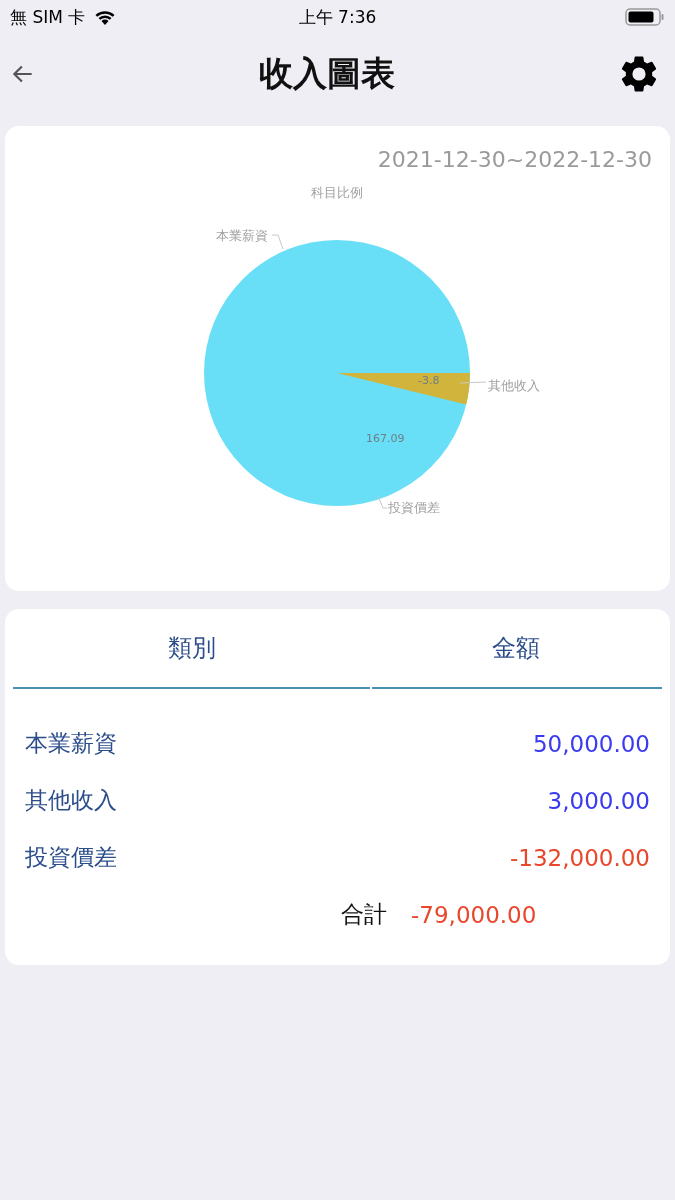 The height and width of the screenshot is (1200, 675). Describe the element at coordinates (385, 438) in the screenshot. I see `value-label: 167.09` at that location.